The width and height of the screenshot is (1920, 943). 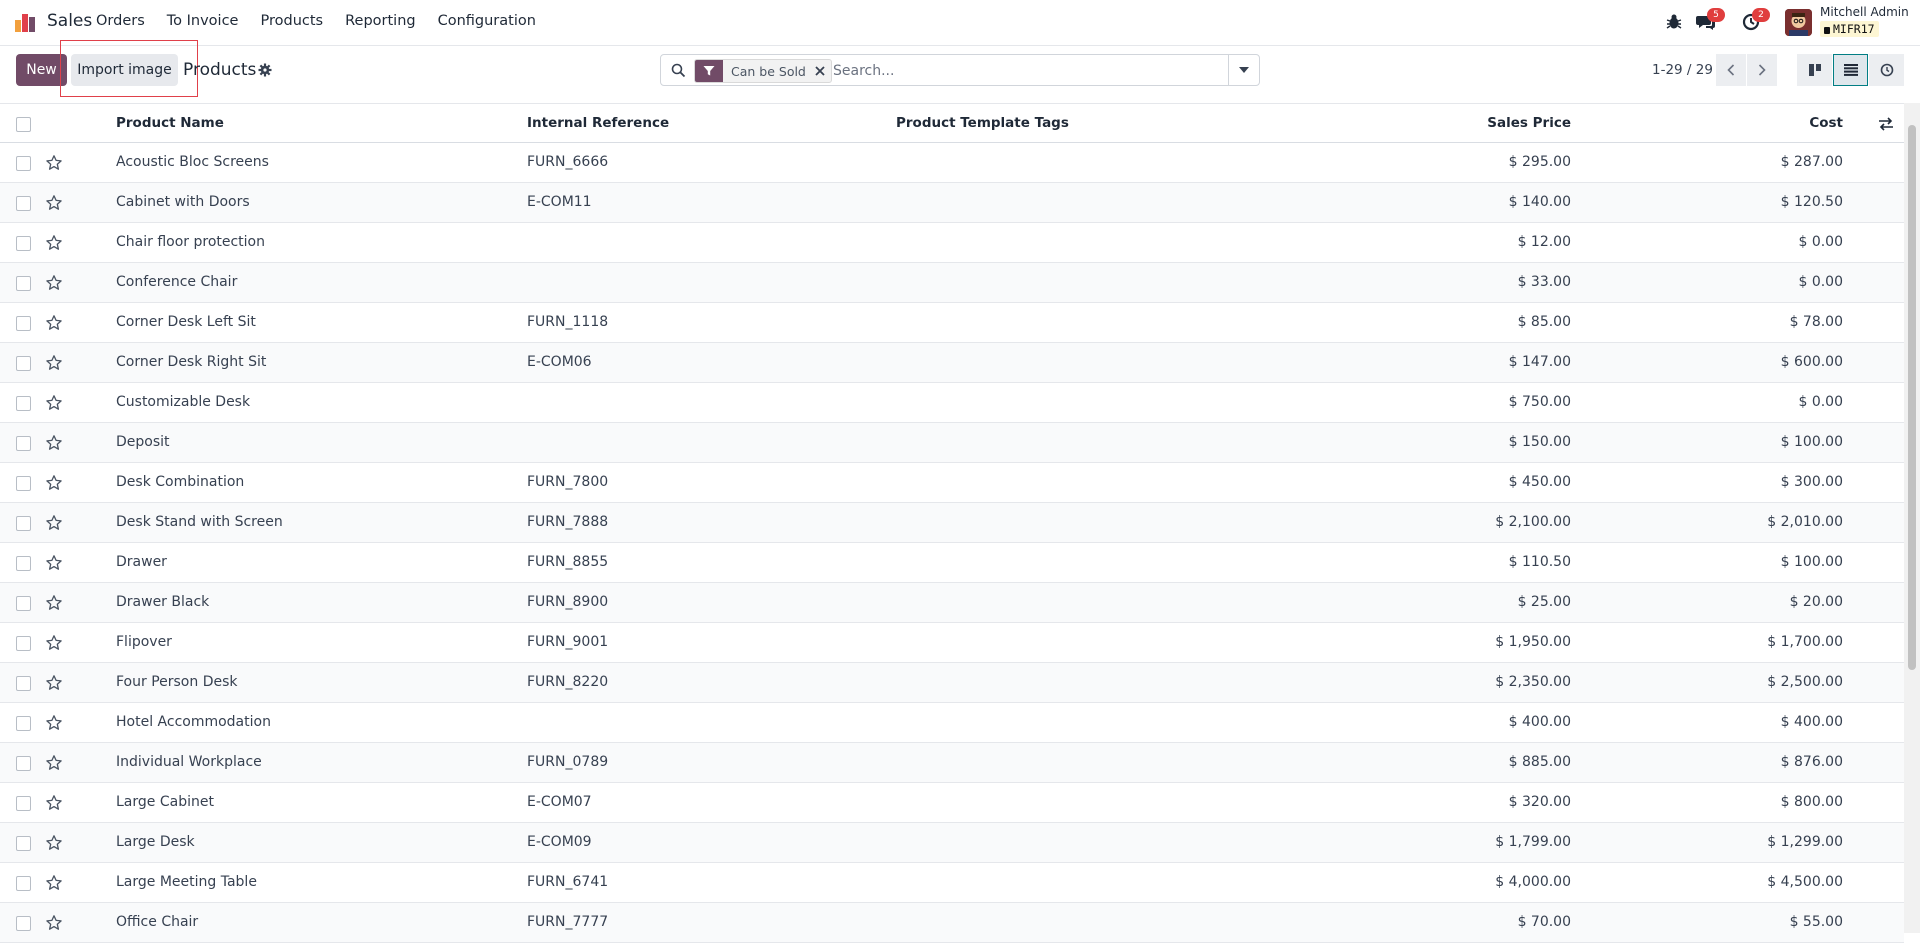 I want to click on vertical-scrollbar, so click(x=1912, y=518).